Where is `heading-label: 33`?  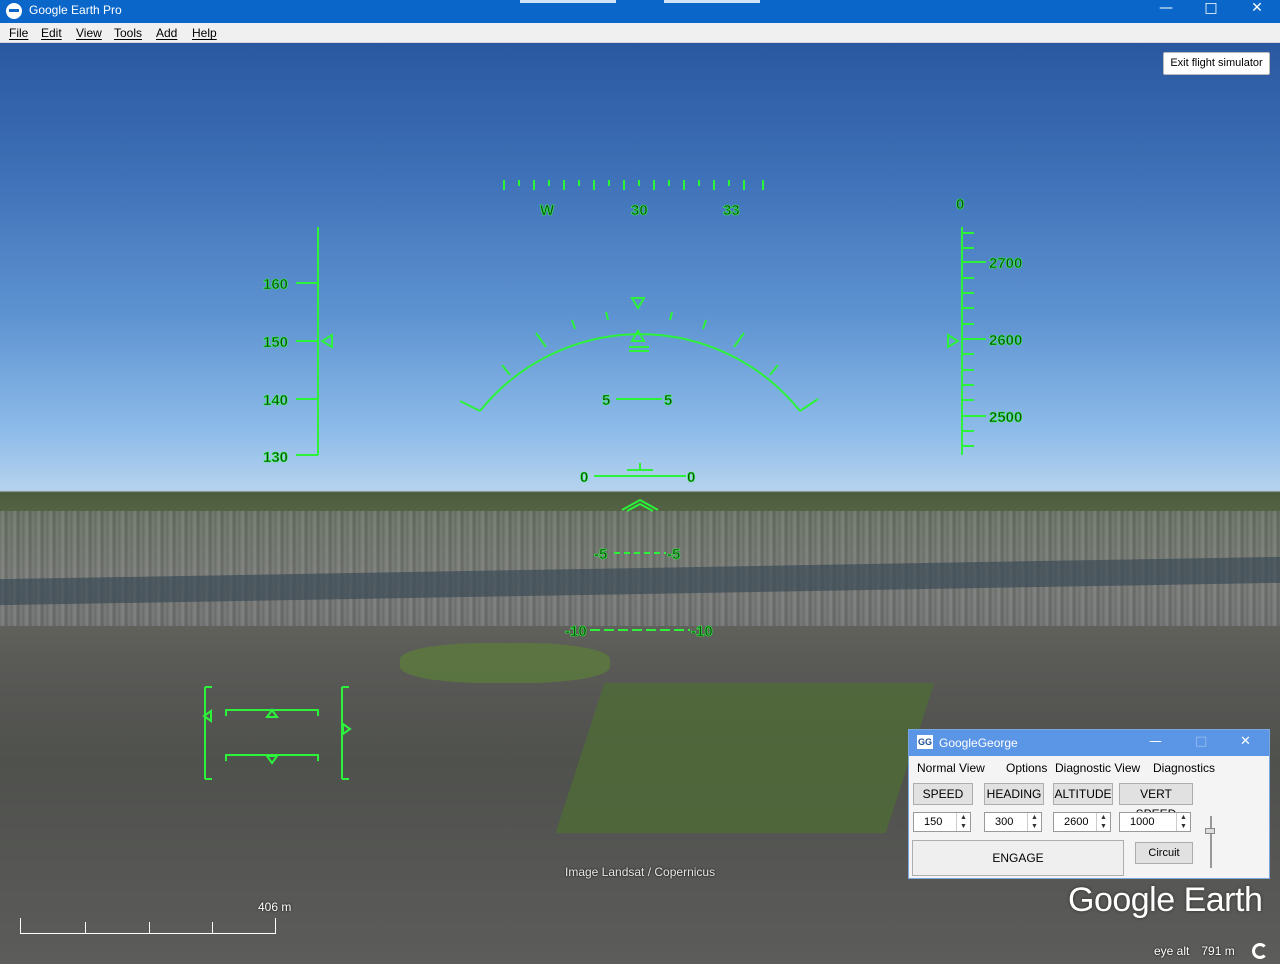
heading-label: 33 is located at coordinates (731, 210).